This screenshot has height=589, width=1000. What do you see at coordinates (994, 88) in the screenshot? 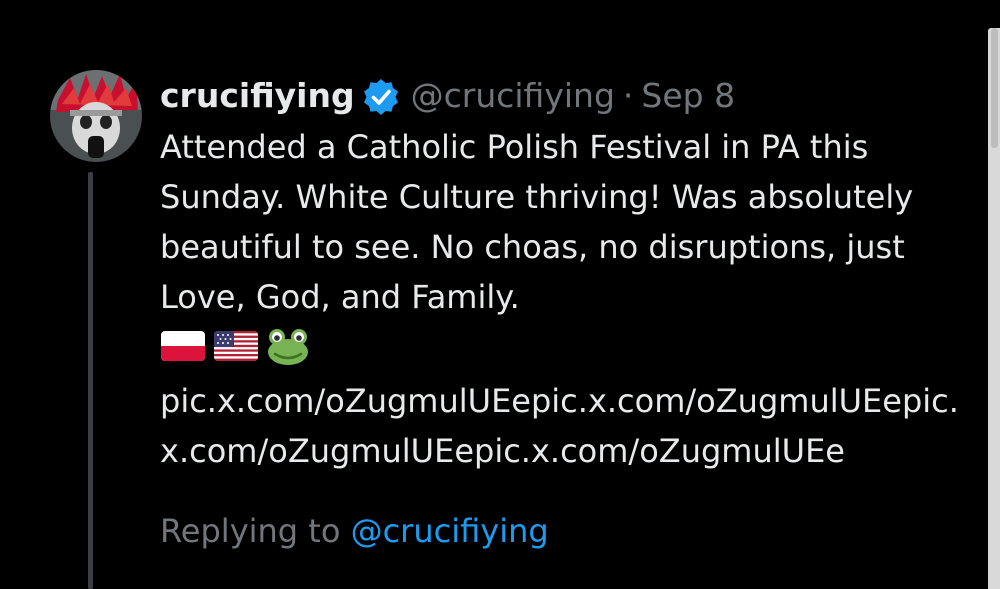
I see `scrollbar-thumb` at bounding box center [994, 88].